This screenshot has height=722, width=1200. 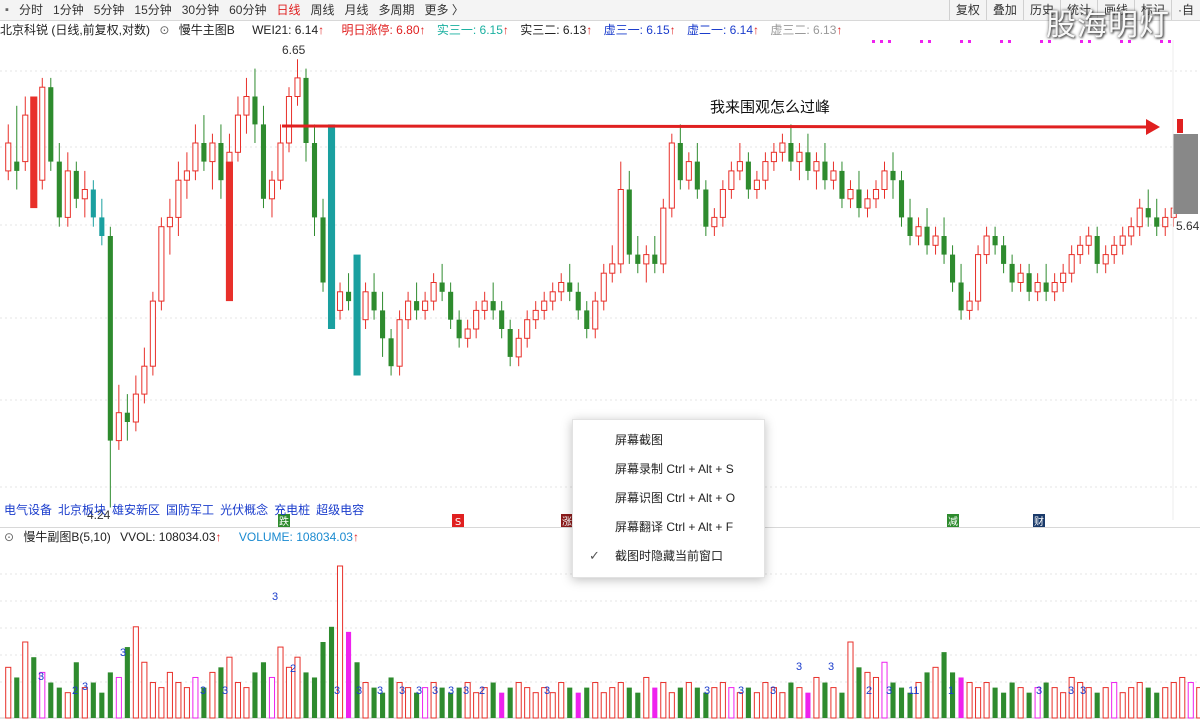 I want to click on indicator-dropdown-icon: ⊙, so click(x=164, y=30).